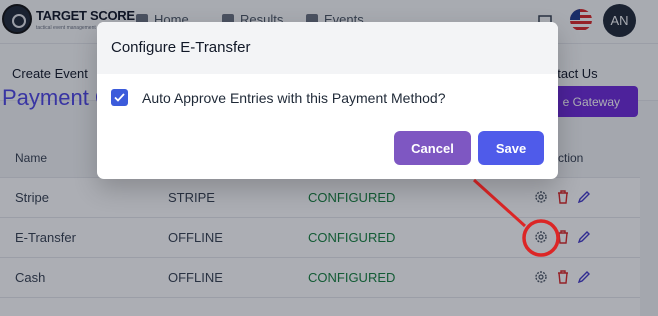 This screenshot has height=316, width=658. I want to click on modal-title: Configure E-Transfer, so click(327, 48).